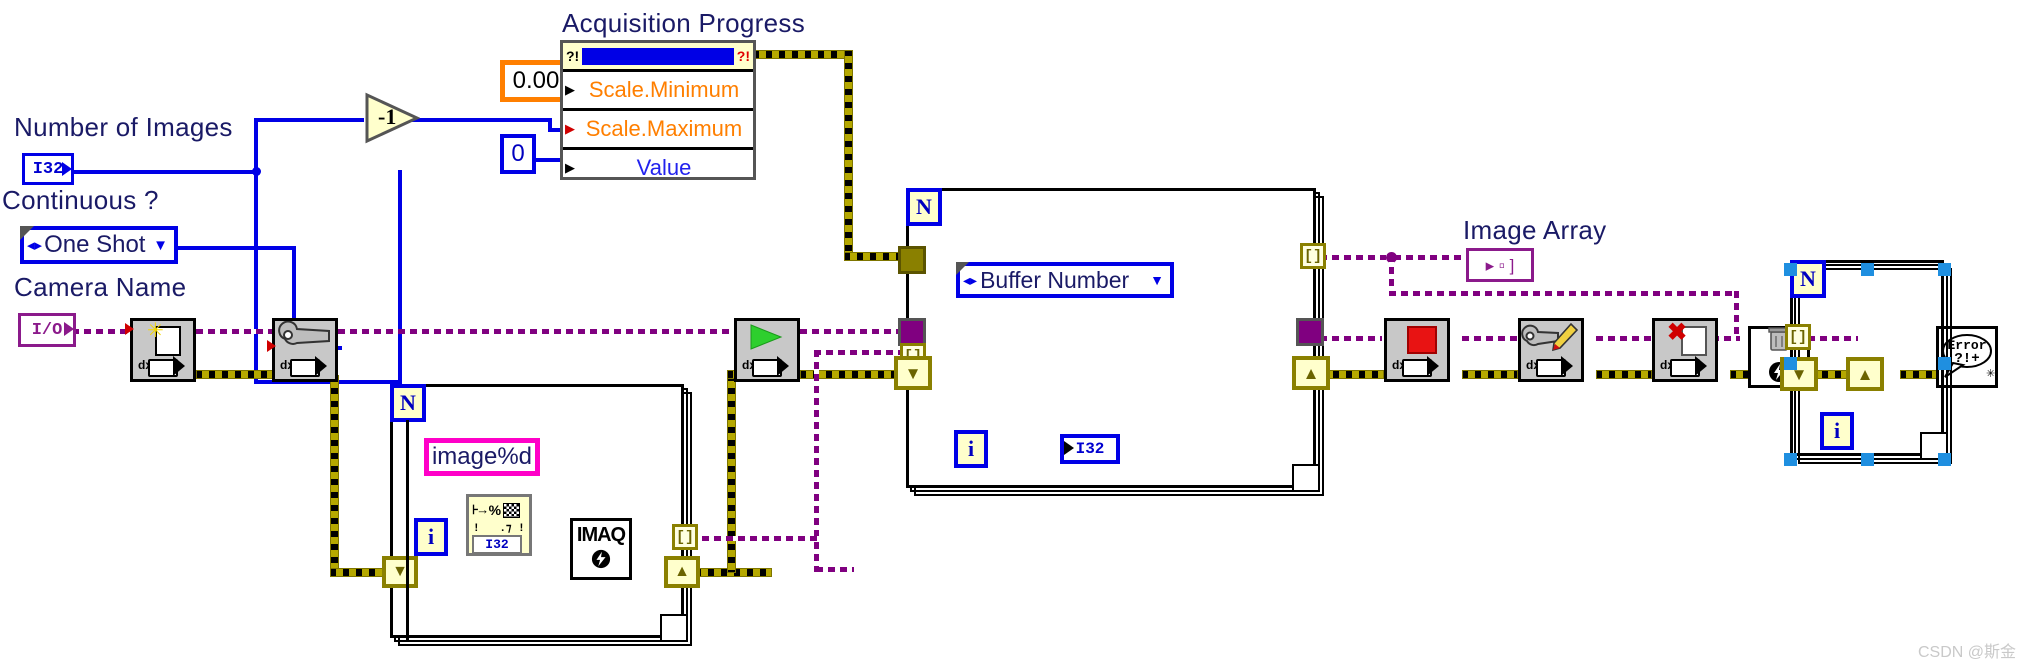 This screenshot has width=2040, height=666. I want to click on image-array-glyph: ▸ ▫ ], so click(1500, 265).